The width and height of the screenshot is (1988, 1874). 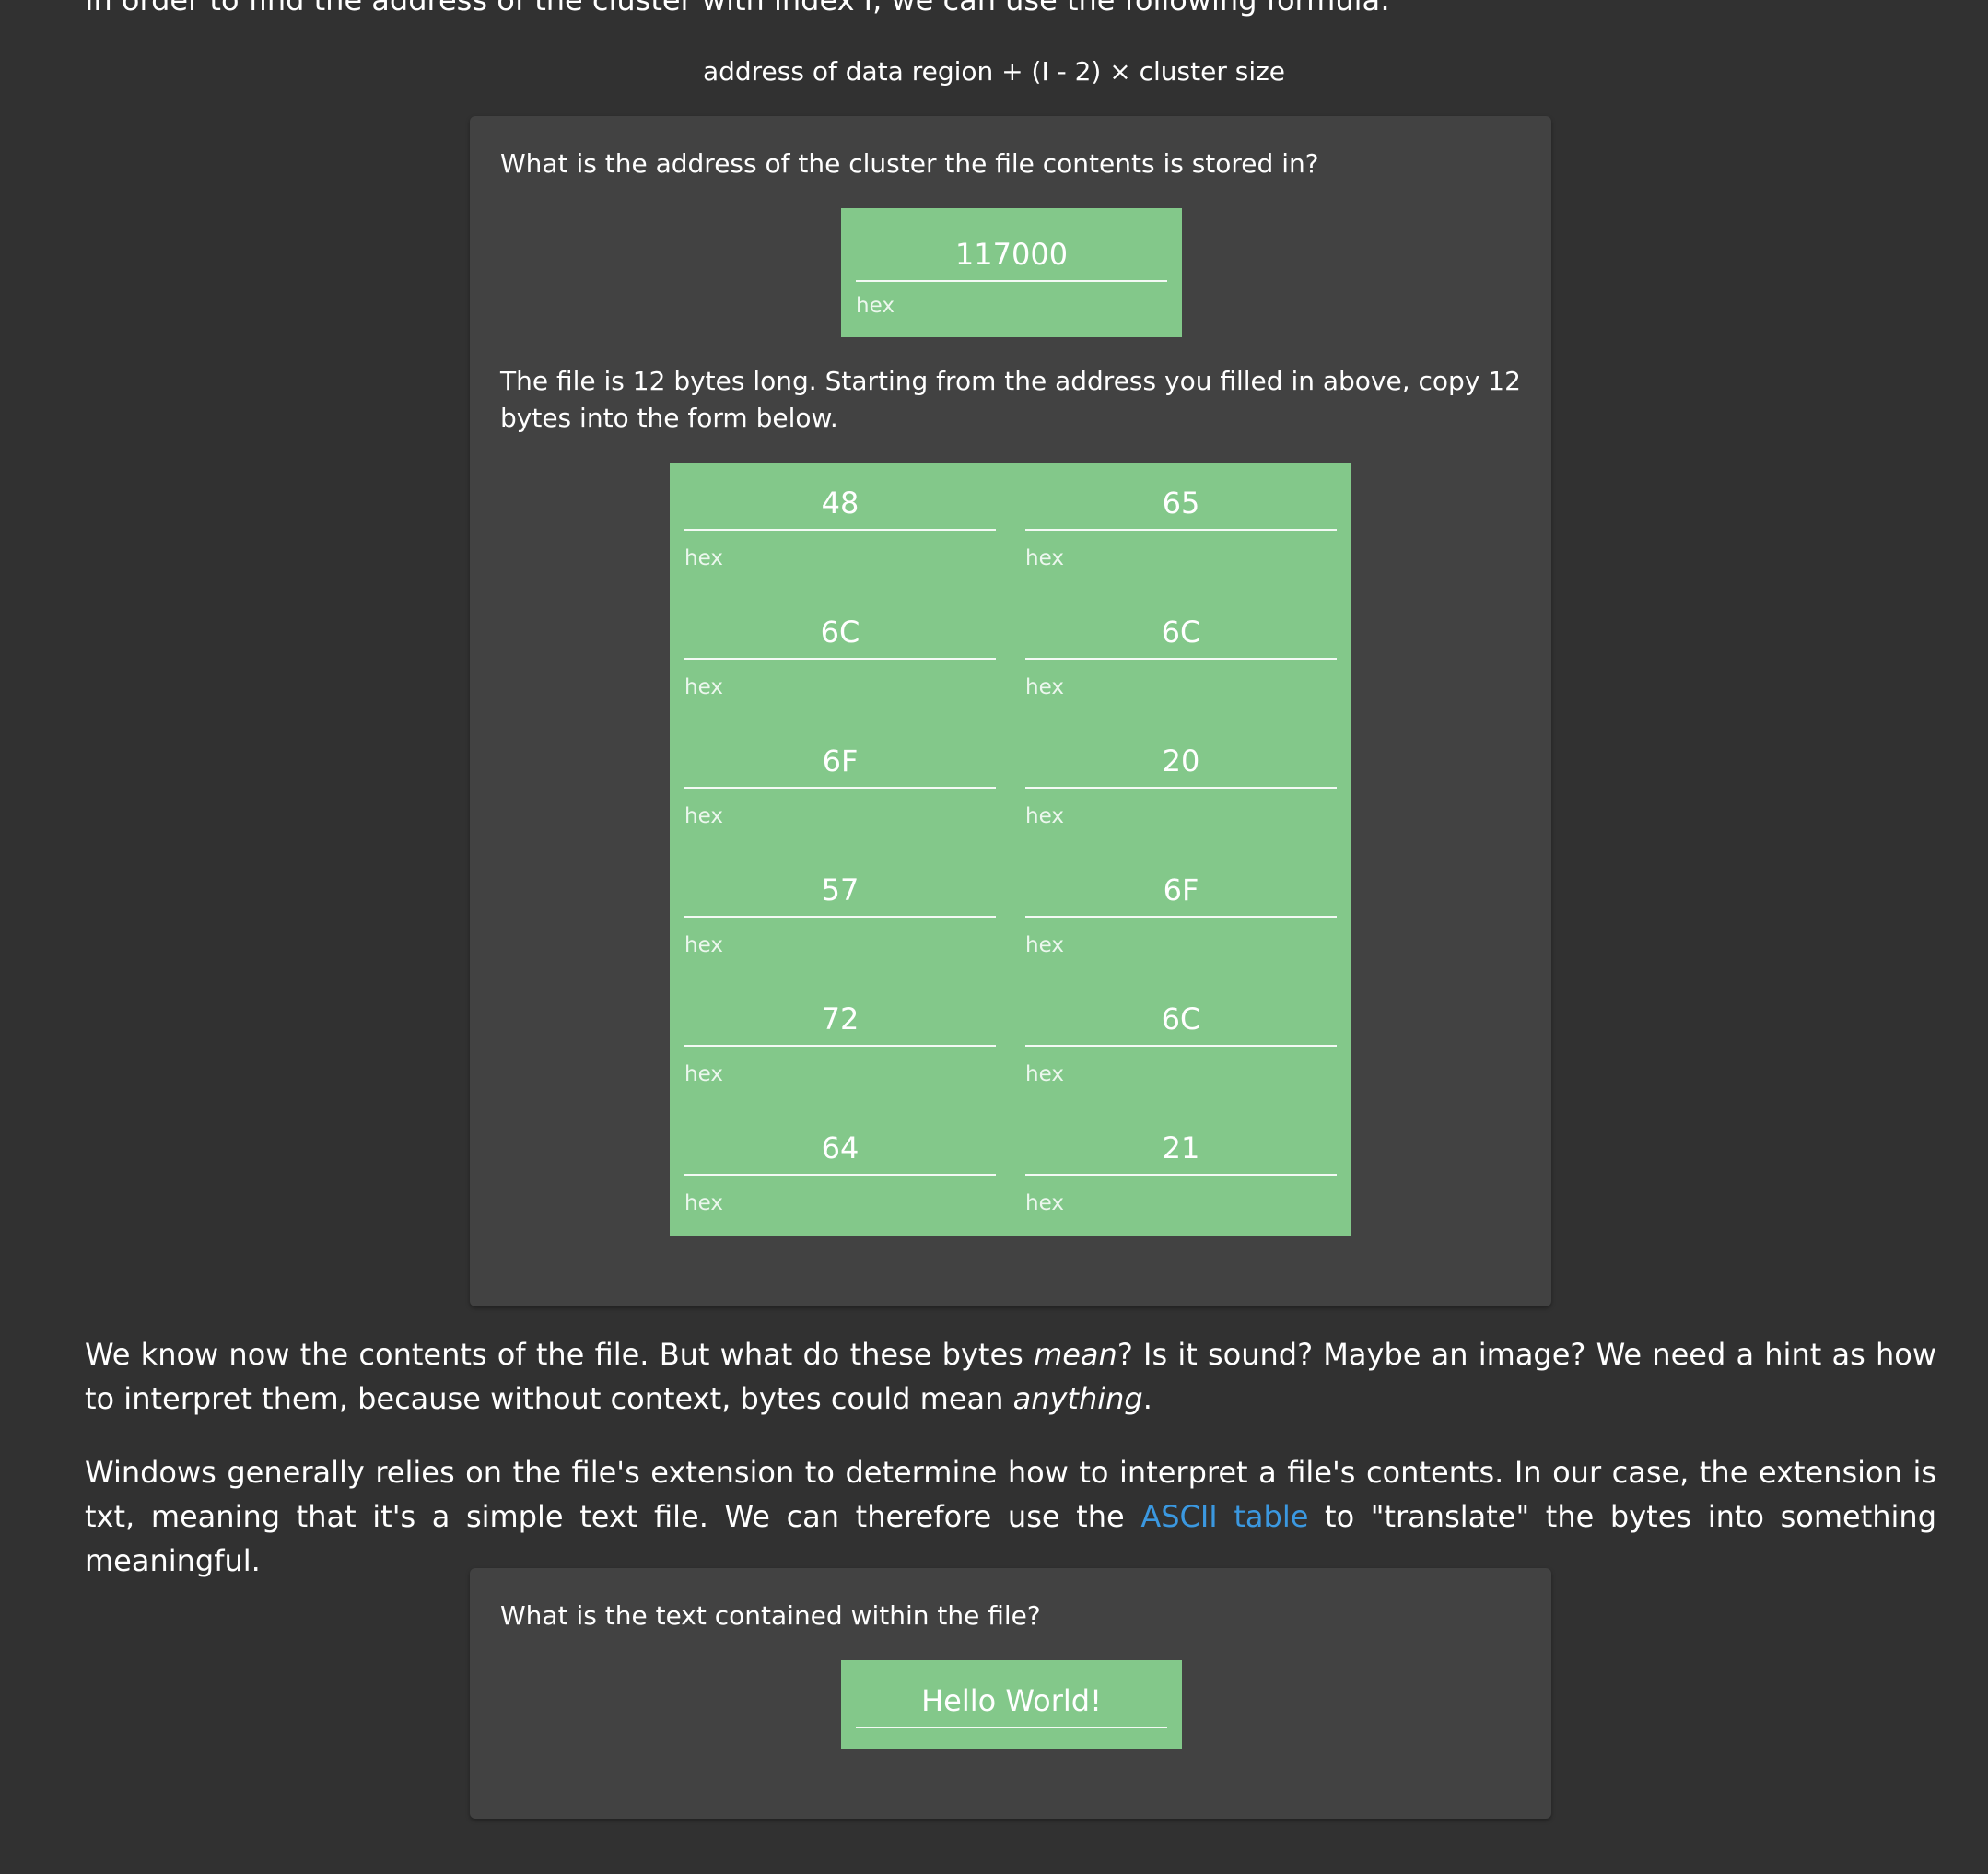 I want to click on cluster-address-input: 117000, so click(x=1011, y=259).